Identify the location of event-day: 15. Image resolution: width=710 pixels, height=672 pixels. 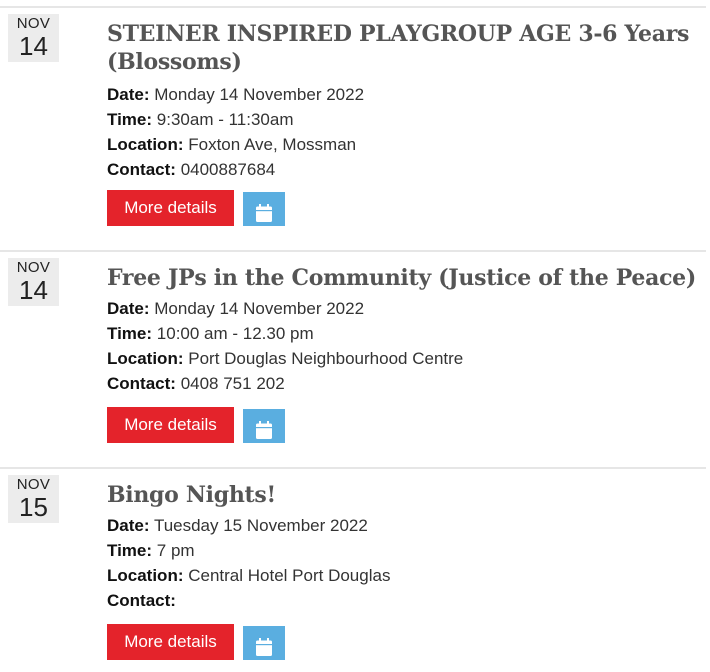
(33, 507).